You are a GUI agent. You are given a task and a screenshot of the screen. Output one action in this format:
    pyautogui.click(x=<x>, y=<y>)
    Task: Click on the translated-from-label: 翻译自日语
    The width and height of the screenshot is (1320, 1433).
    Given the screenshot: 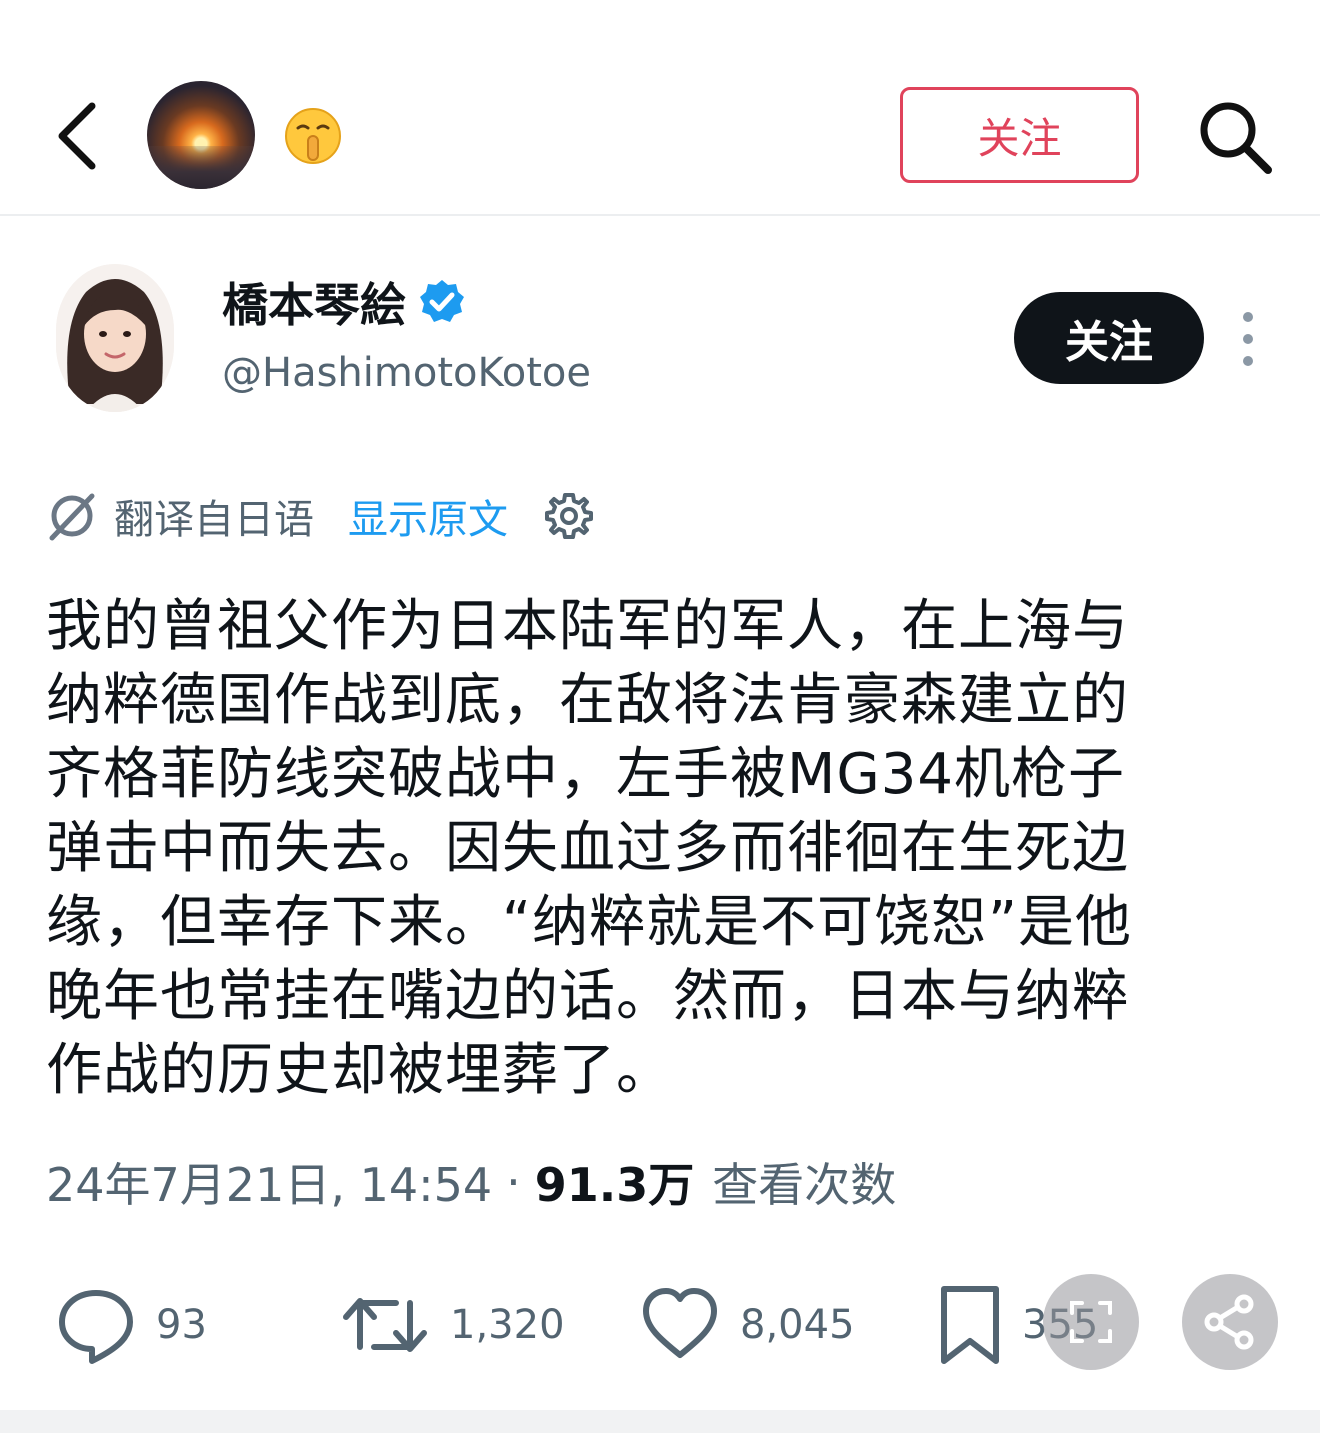 What is the action you would take?
    pyautogui.click(x=214, y=520)
    